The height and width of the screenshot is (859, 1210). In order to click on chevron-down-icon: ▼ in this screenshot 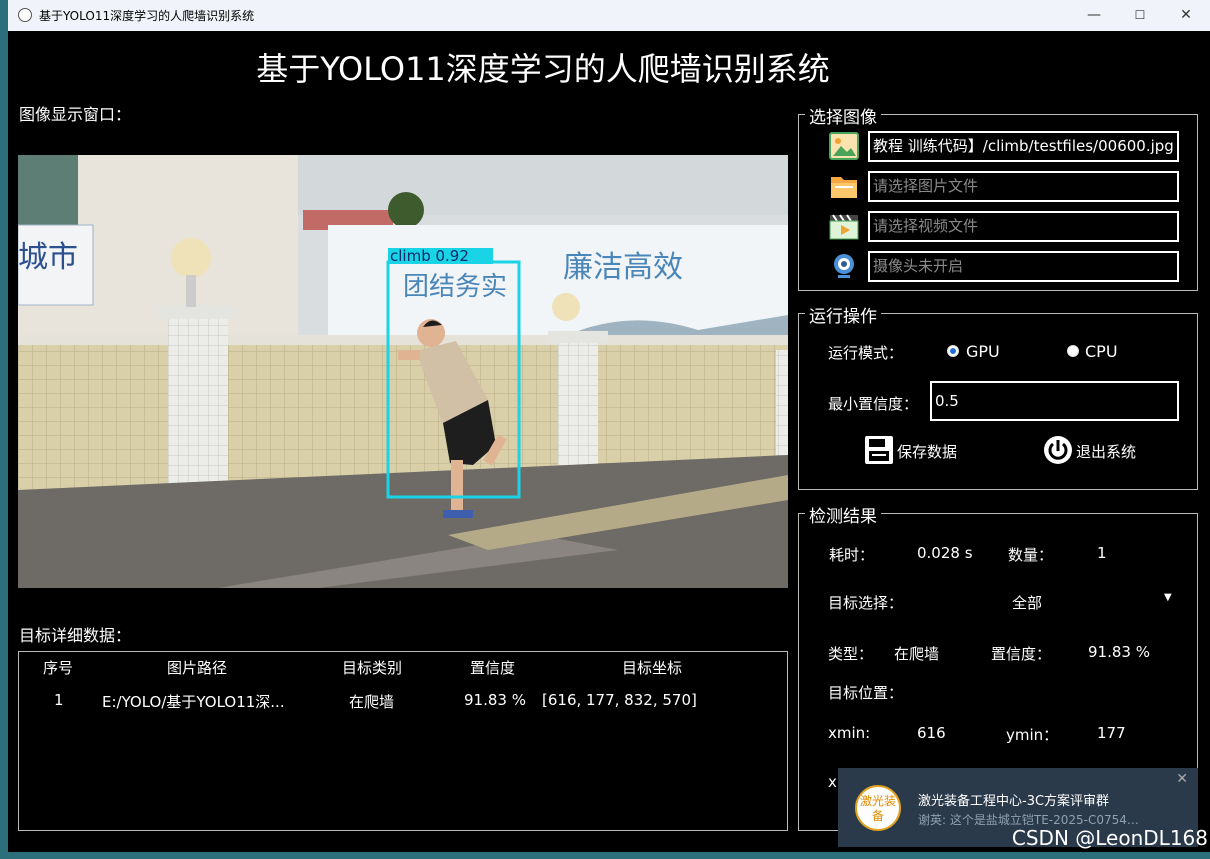, I will do `click(1168, 597)`.